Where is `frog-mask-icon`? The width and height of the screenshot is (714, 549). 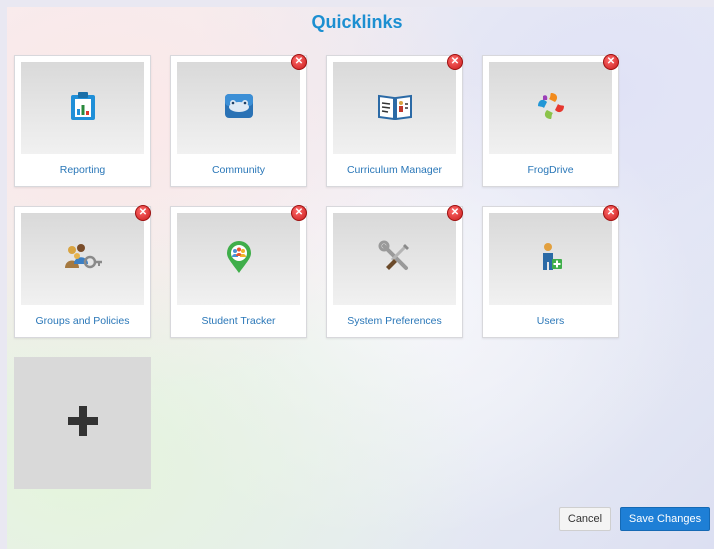
frog-mask-icon is located at coordinates (239, 108).